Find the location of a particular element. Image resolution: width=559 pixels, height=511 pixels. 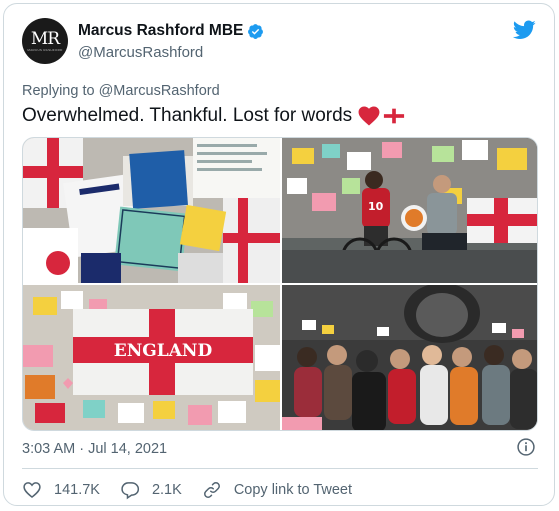

photo-2-scene: 10 is located at coordinates (409, 210).